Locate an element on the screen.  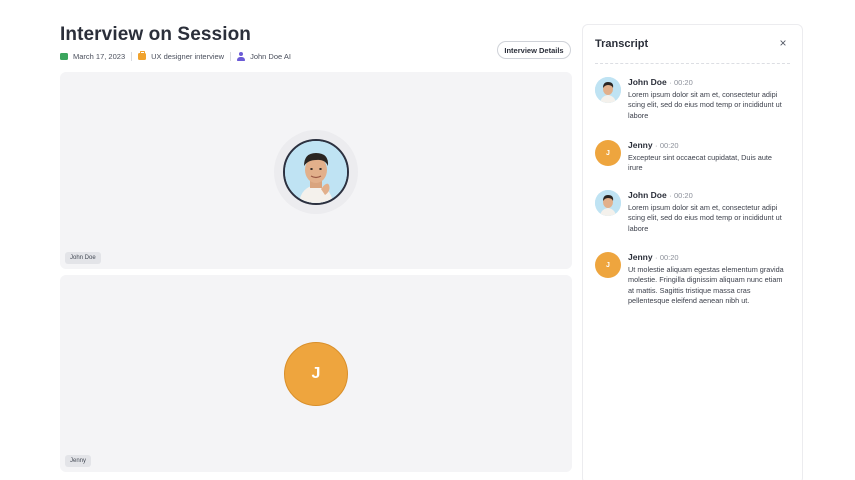
participant-name-tag: Jenny is located at coordinates (78, 461).